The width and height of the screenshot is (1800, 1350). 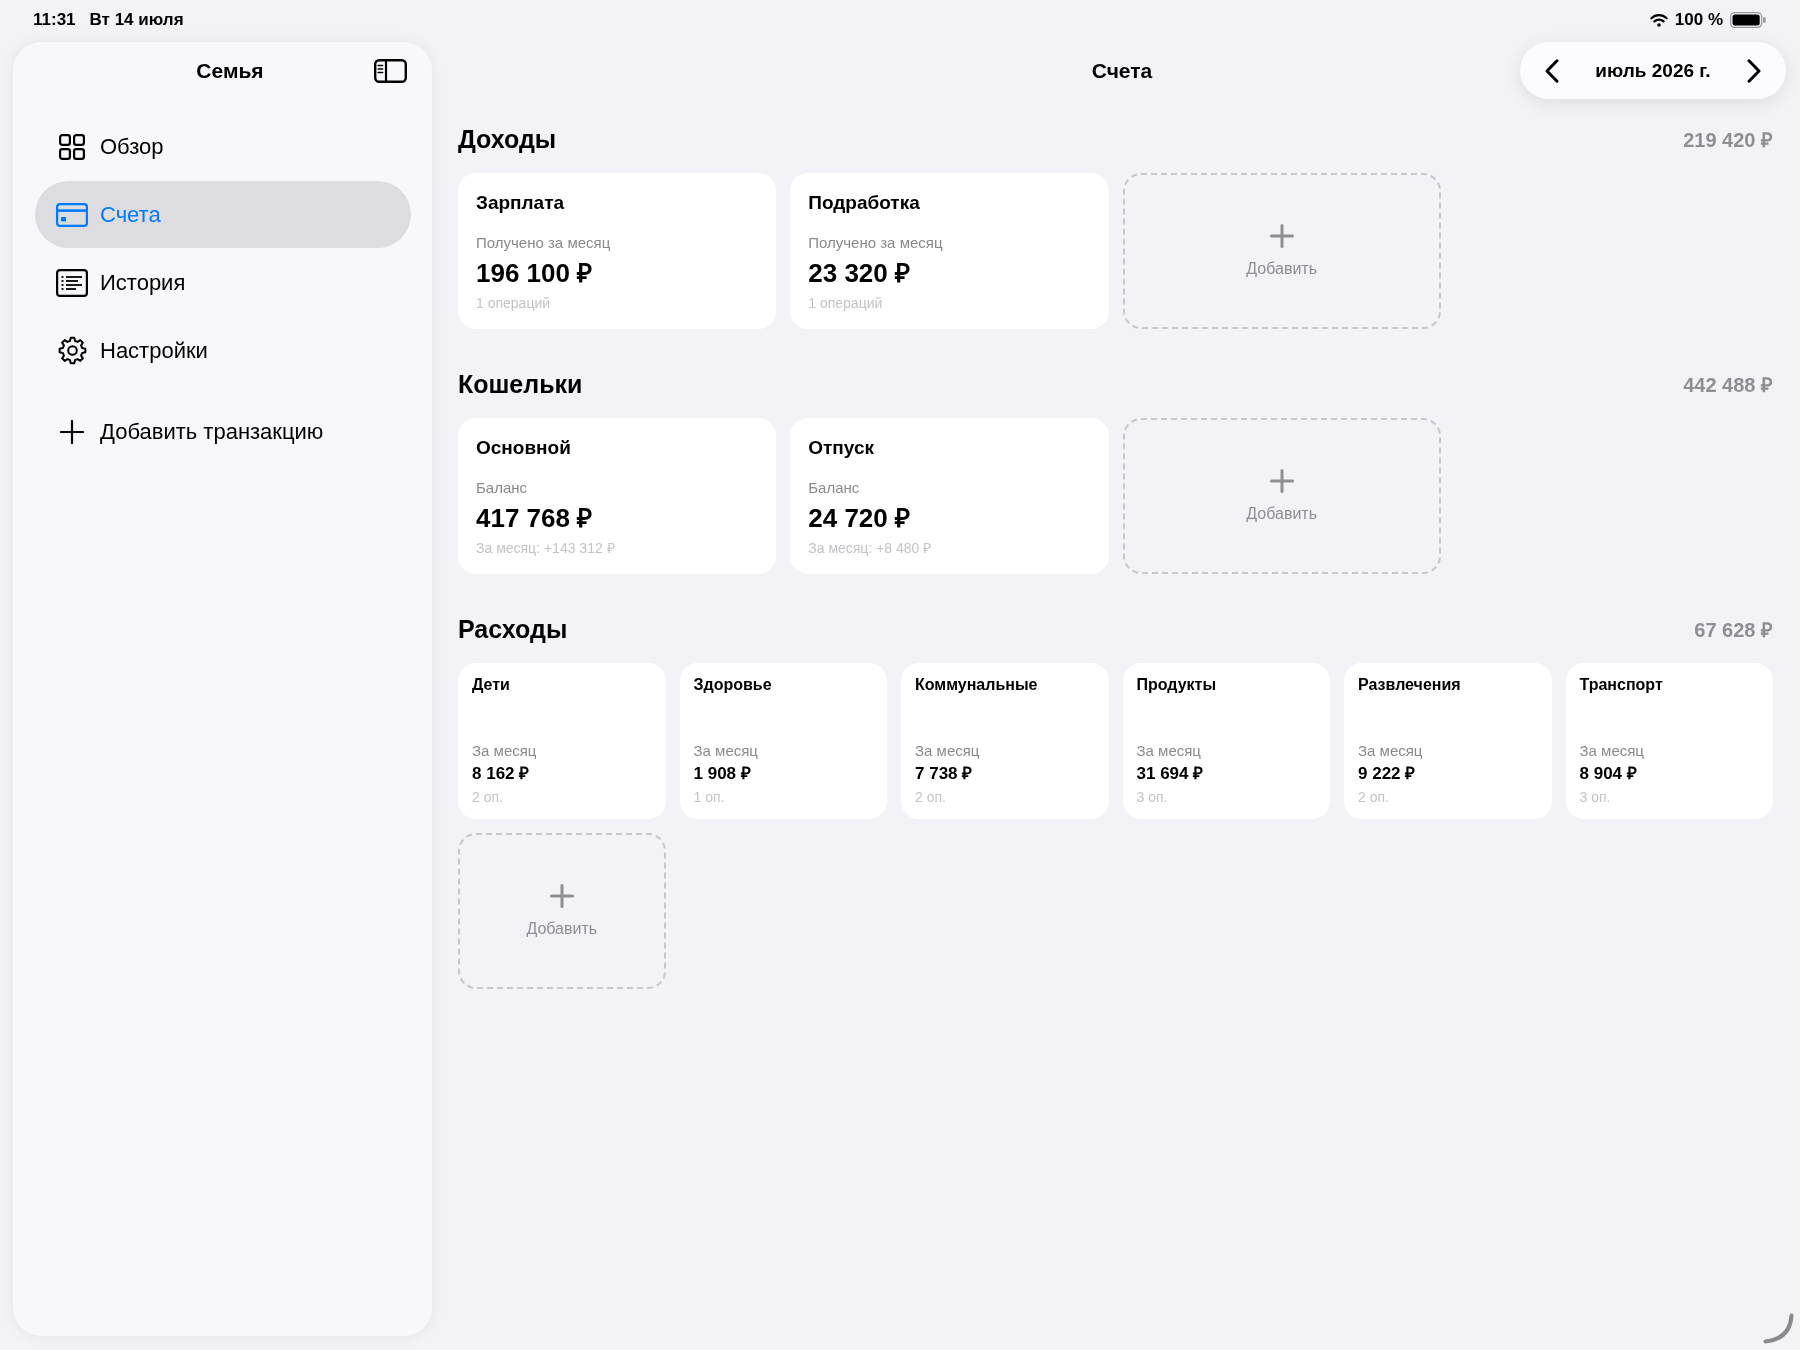 What do you see at coordinates (1778, 1328) in the screenshot?
I see `resize-handle-icon` at bounding box center [1778, 1328].